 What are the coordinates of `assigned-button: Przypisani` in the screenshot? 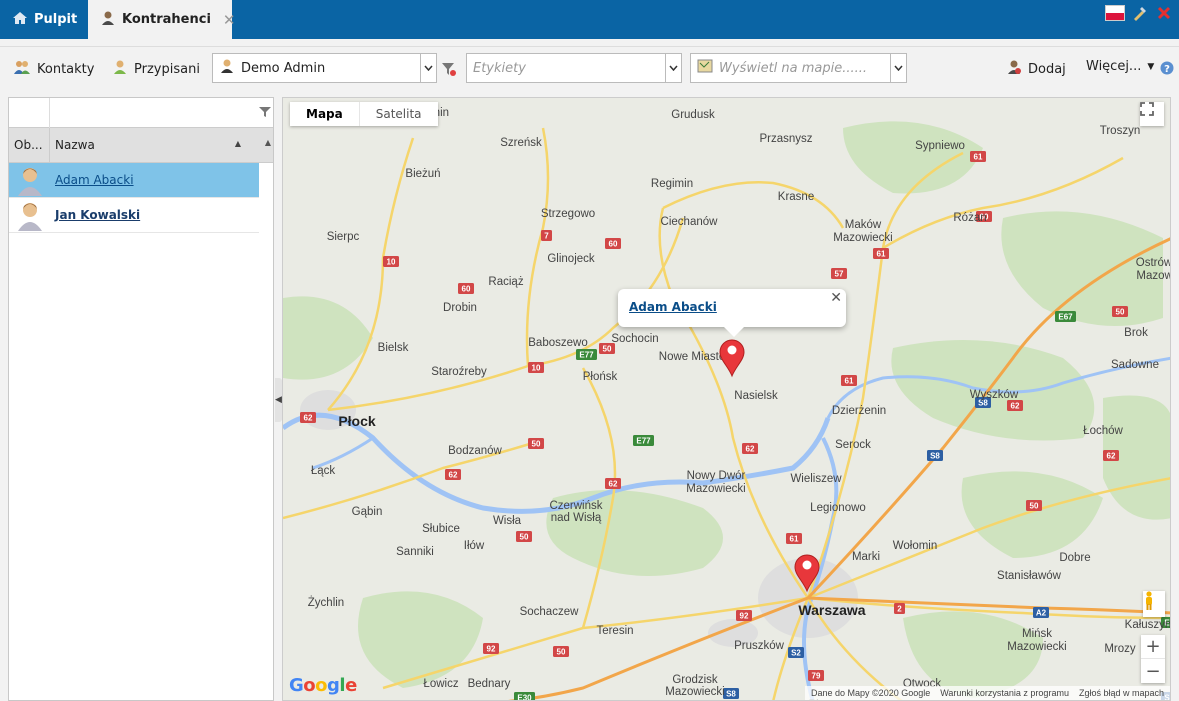 It's located at (156, 69).